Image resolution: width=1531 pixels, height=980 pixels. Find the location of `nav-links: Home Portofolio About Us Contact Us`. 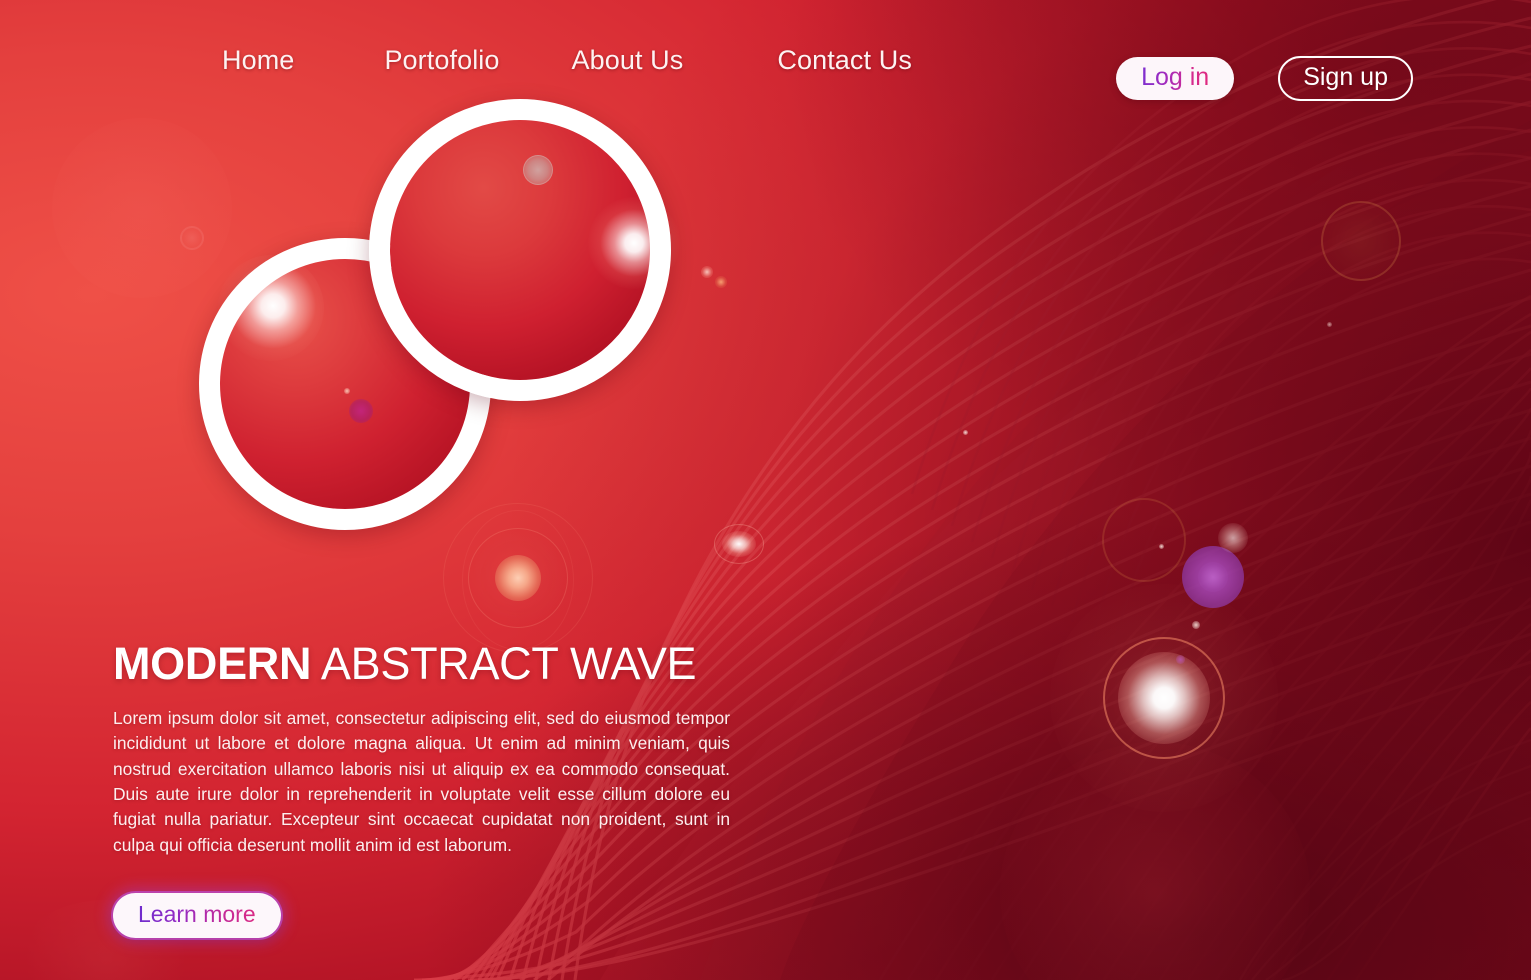

nav-links: Home Portofolio About Us Contact Us is located at coordinates (567, 60).